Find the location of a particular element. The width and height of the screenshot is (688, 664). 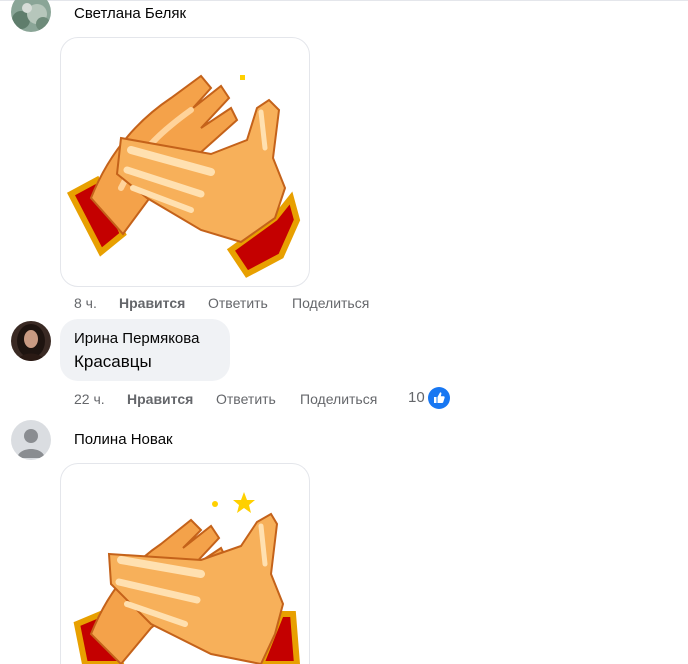

thumbs-up-icon is located at coordinates (439, 398).